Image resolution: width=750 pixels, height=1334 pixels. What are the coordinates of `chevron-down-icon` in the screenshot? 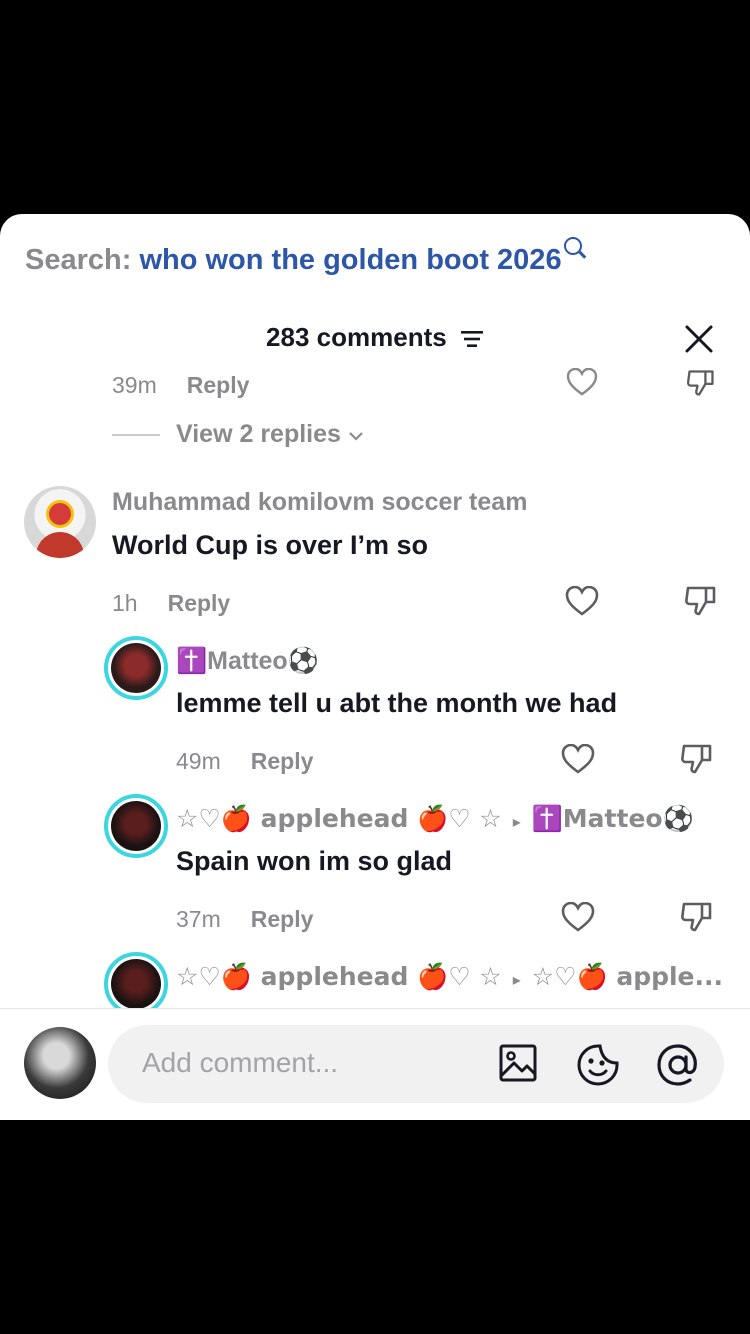 It's located at (356, 436).